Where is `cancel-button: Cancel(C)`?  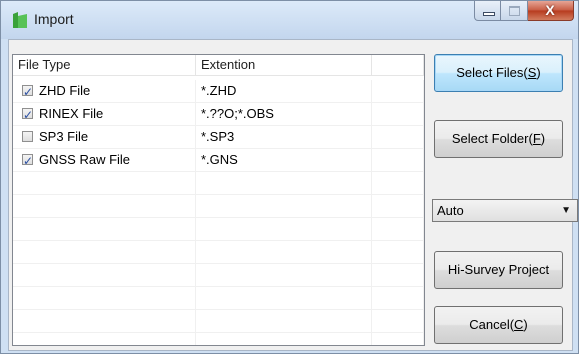
cancel-button: Cancel(C) is located at coordinates (498, 325).